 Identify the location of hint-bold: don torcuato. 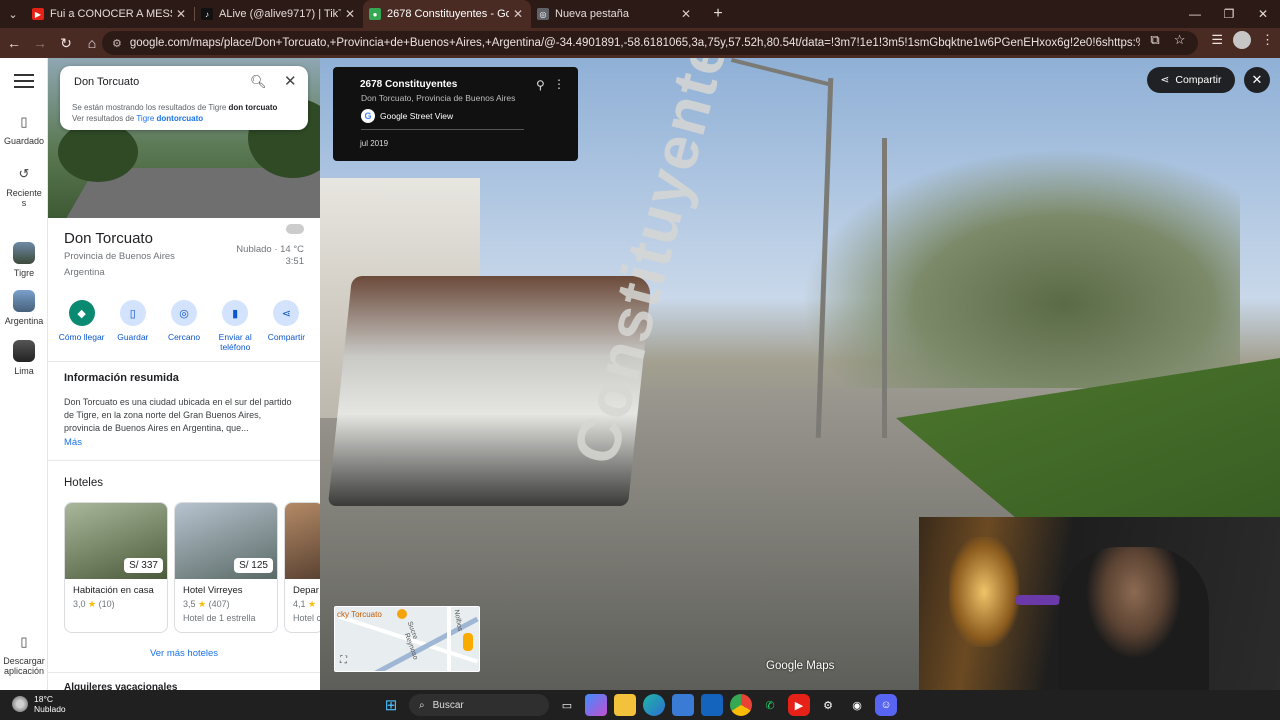
(253, 107).